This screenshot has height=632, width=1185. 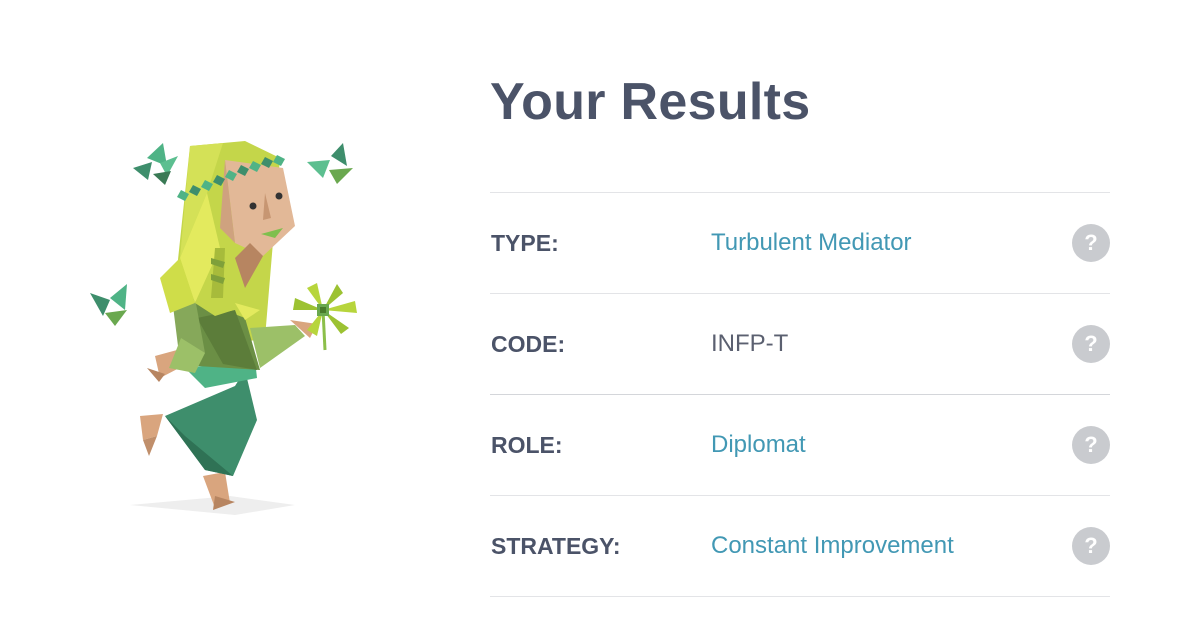 What do you see at coordinates (650, 102) in the screenshot?
I see `page-title: Your Results` at bounding box center [650, 102].